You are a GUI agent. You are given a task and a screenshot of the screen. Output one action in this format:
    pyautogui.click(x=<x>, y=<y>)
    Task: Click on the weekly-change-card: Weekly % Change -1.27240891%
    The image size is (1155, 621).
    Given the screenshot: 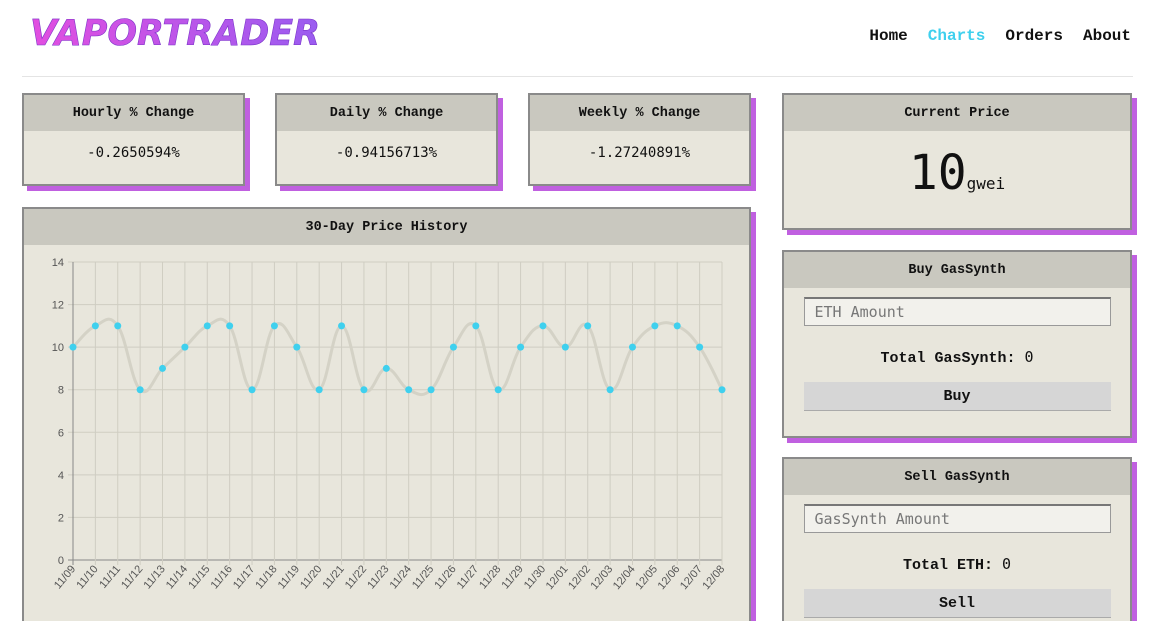 What is the action you would take?
    pyautogui.click(x=639, y=139)
    